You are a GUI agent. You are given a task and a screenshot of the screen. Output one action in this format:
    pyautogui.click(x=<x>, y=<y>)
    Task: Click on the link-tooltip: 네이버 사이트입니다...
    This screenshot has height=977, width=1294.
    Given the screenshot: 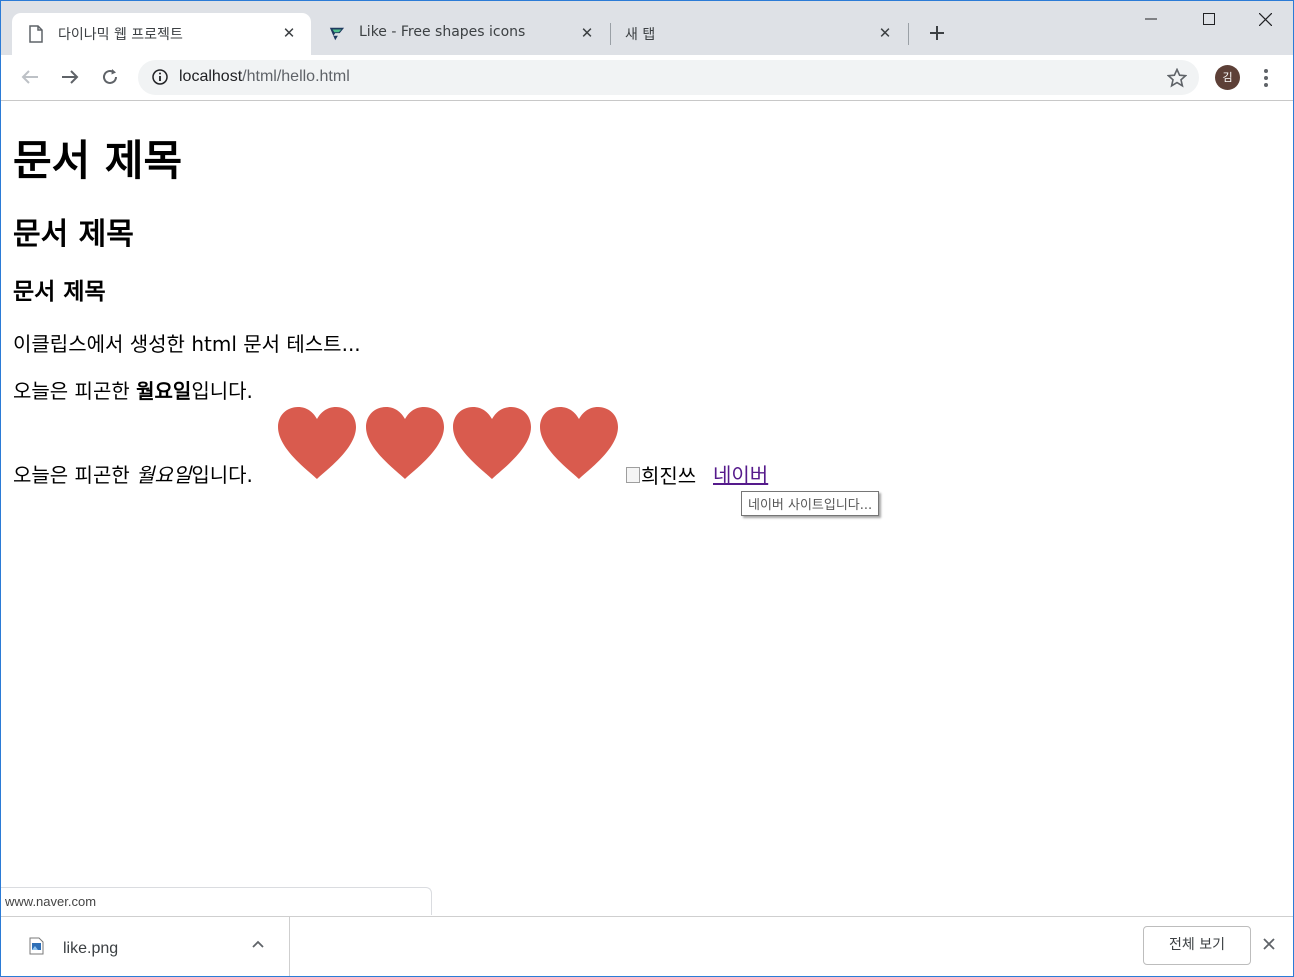 What is the action you would take?
    pyautogui.click(x=810, y=503)
    